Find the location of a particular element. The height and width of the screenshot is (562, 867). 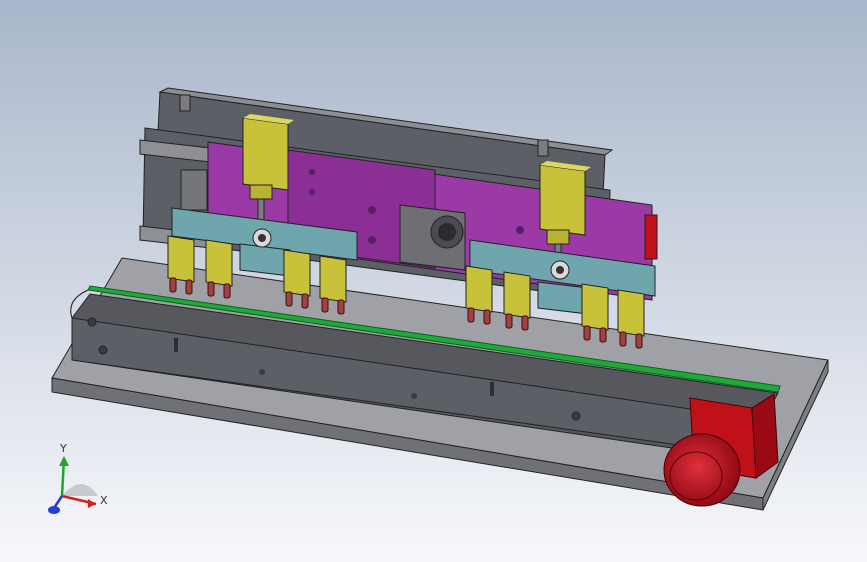

end-stop is located at coordinates (651, 237).